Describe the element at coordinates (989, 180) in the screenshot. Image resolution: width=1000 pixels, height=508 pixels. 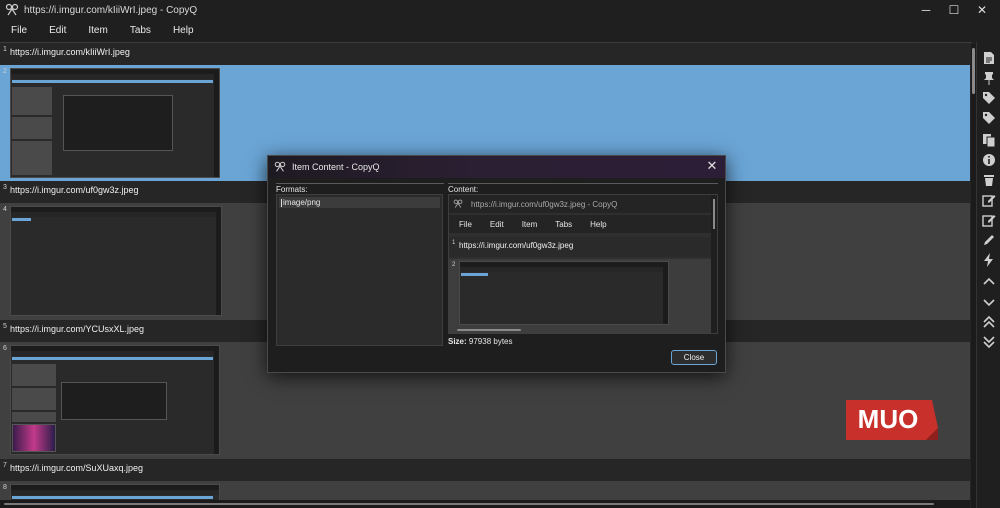
I see `delete-icon` at that location.